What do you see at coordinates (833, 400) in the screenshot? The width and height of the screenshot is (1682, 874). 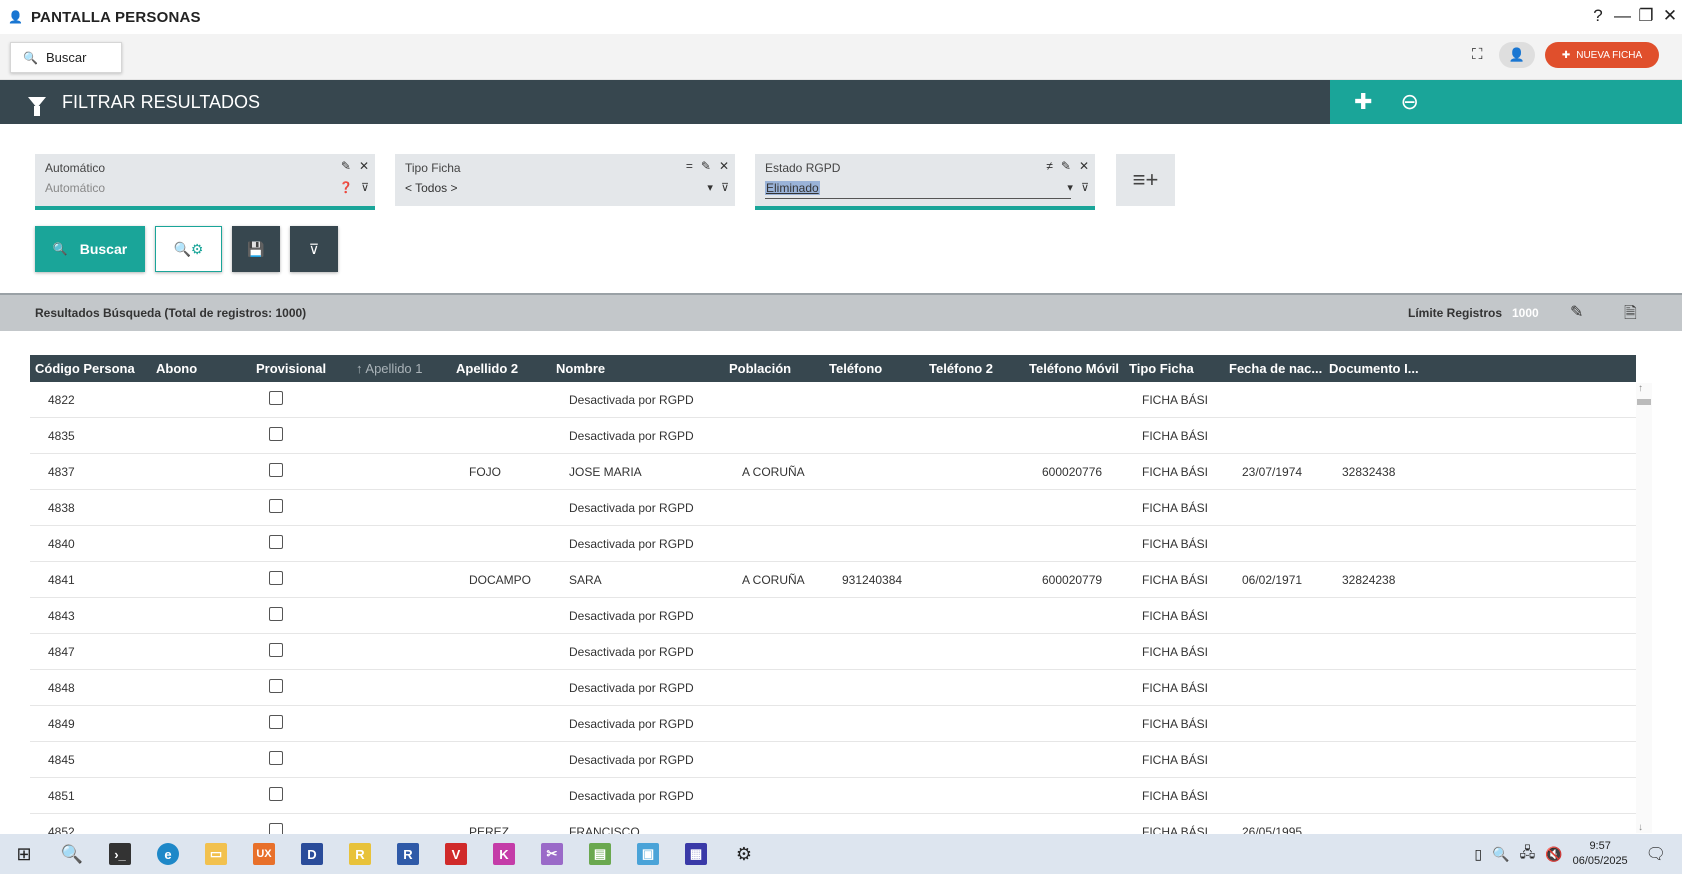 I see `table-row: 4822 Desactivada por RGPD FICHA BÁSI` at bounding box center [833, 400].